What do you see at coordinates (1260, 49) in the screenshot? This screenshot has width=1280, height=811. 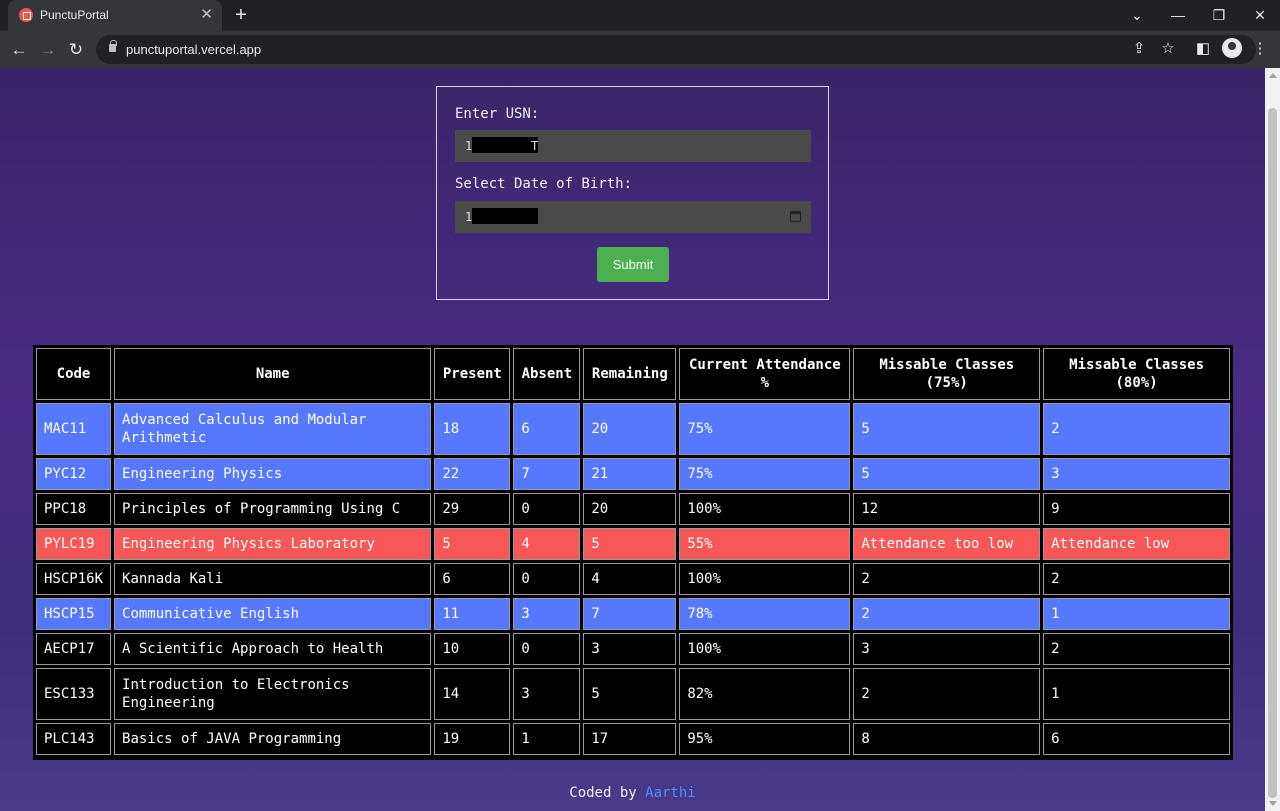 I see `browser-menu-icon: ⋮` at bounding box center [1260, 49].